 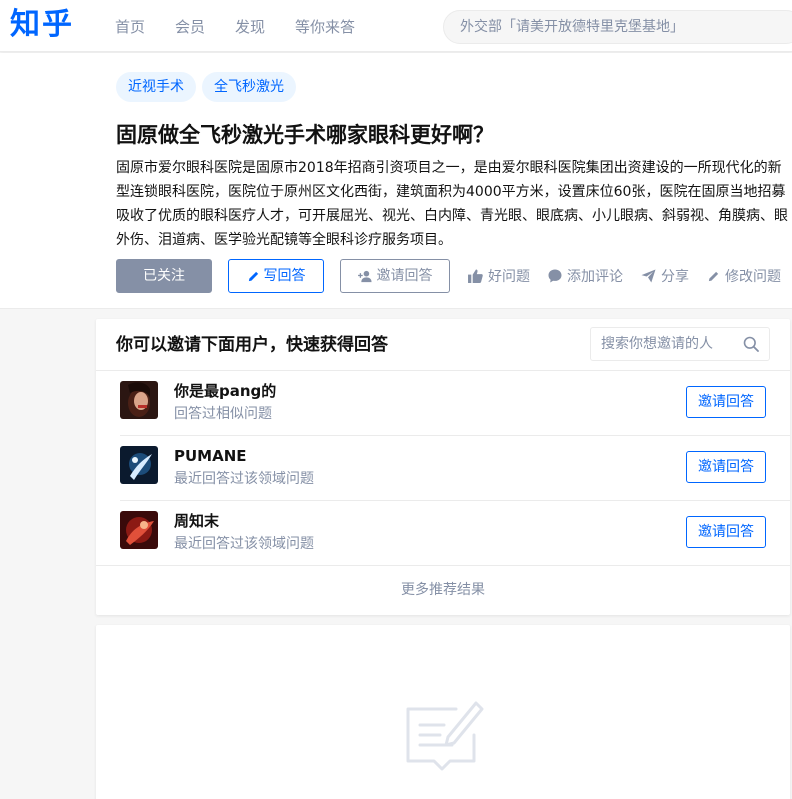 I want to click on add-user-icon, so click(x=364, y=276).